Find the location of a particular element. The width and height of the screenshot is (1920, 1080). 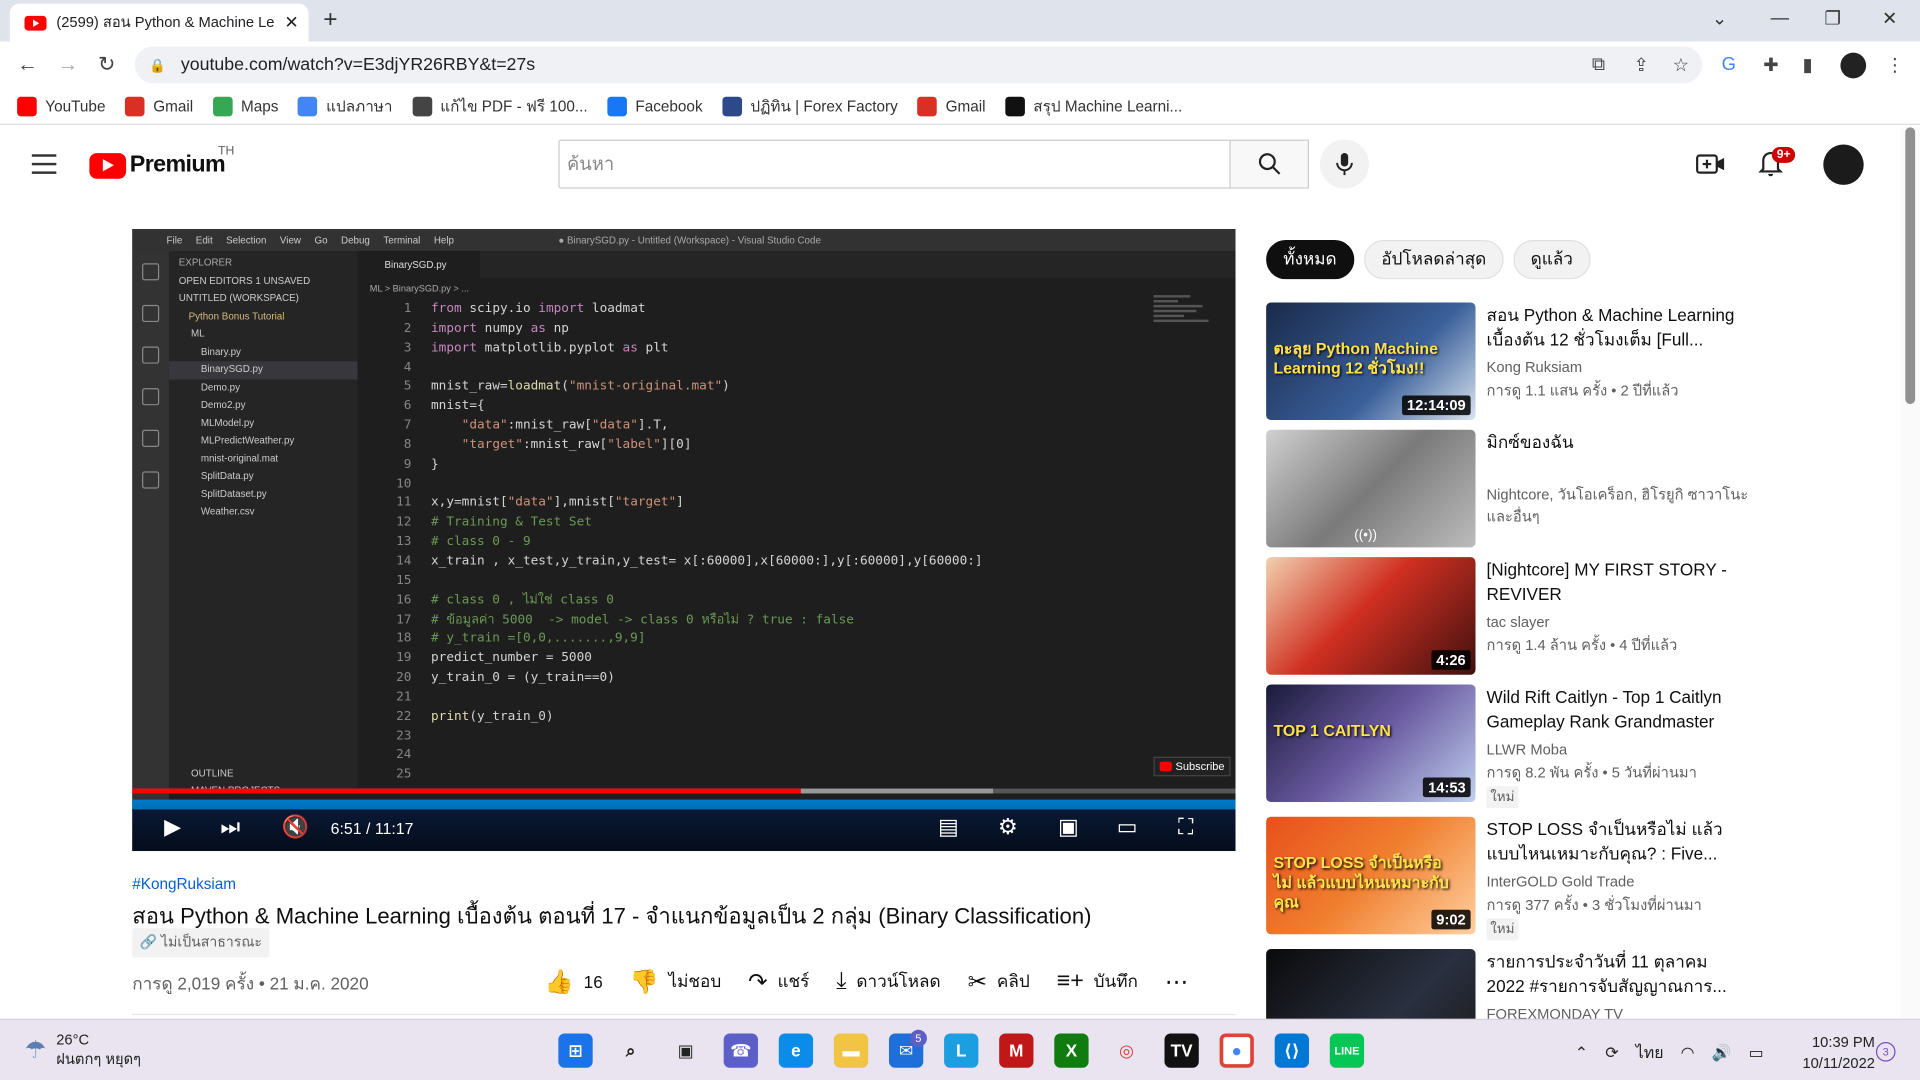

chip-watched: ดูแล้ว is located at coordinates (1552, 260).